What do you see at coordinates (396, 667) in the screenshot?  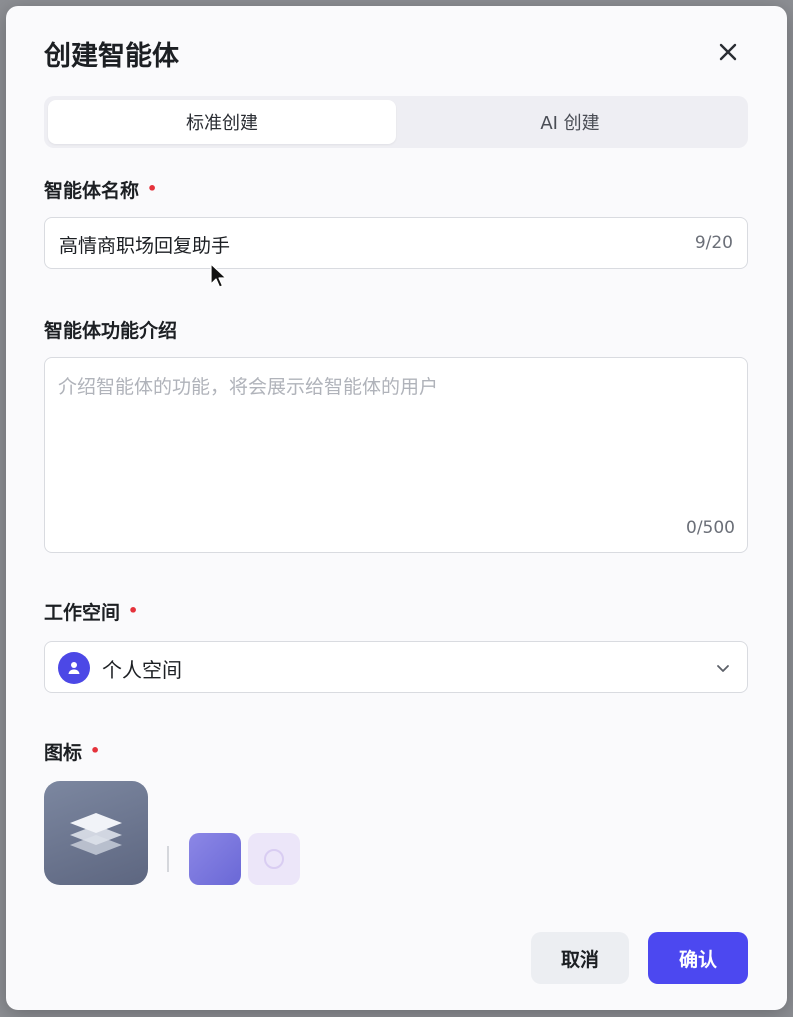 I see `workspace-select: 个人空间` at bounding box center [396, 667].